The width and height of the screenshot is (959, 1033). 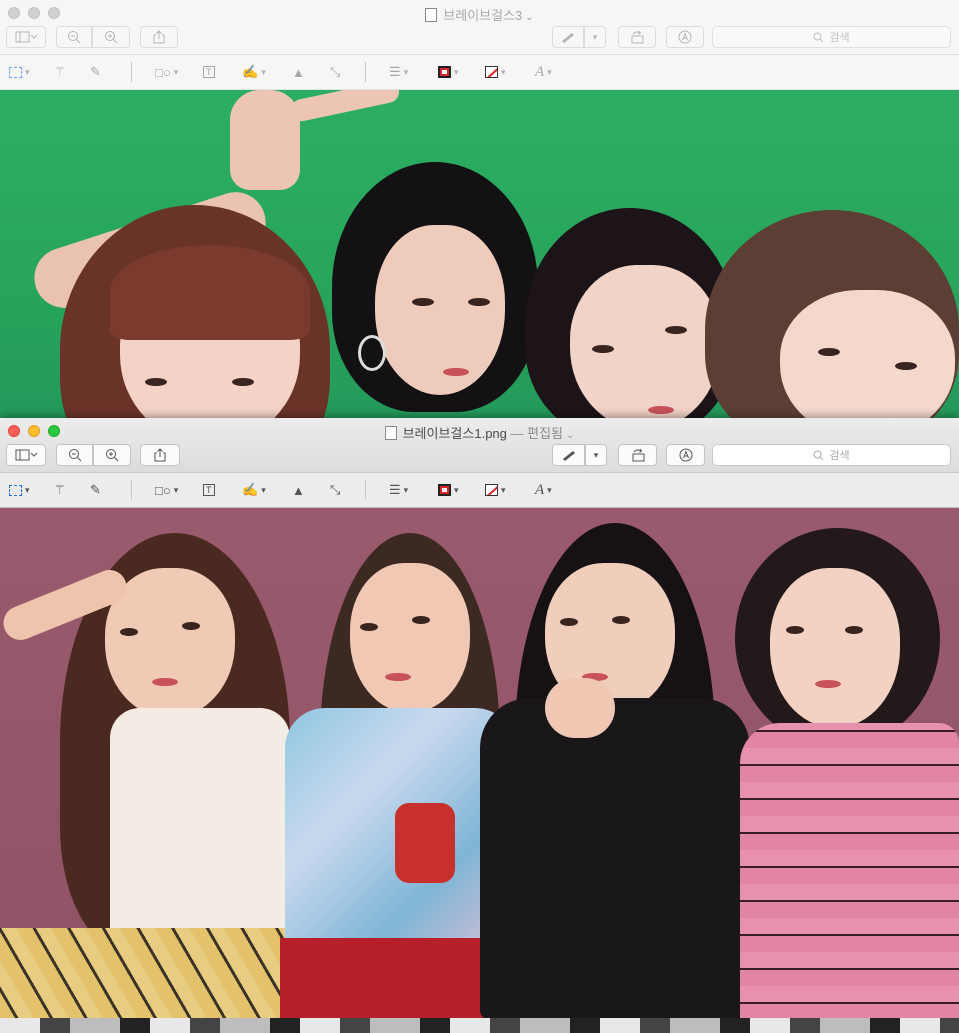 I want to click on earring, so click(x=372, y=353).